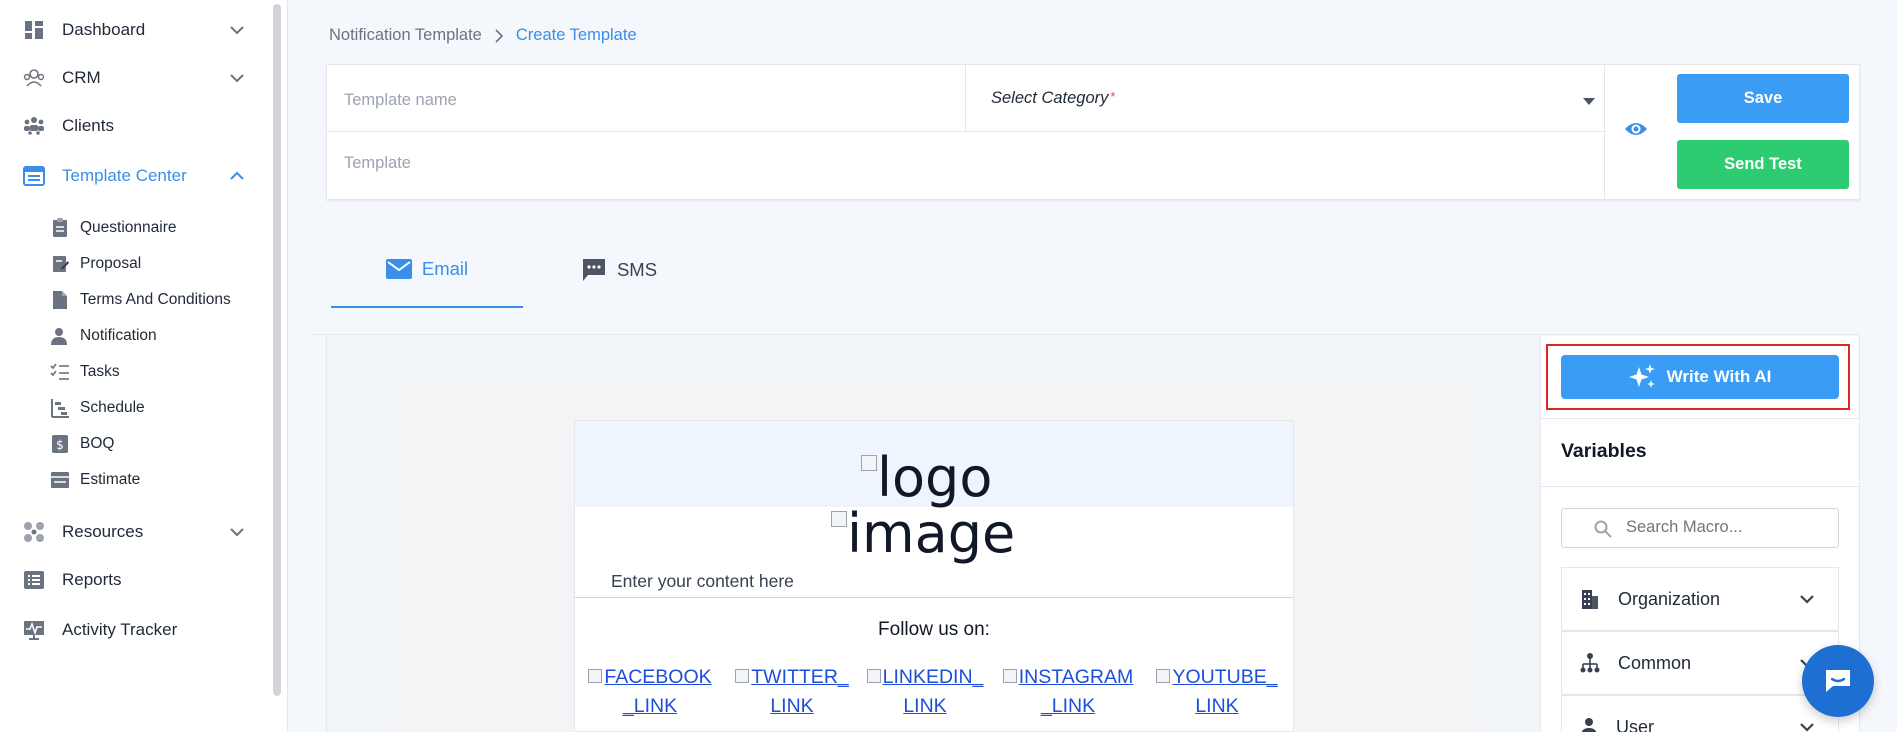 The height and width of the screenshot is (732, 1897). I want to click on eye-icon, so click(1636, 129).